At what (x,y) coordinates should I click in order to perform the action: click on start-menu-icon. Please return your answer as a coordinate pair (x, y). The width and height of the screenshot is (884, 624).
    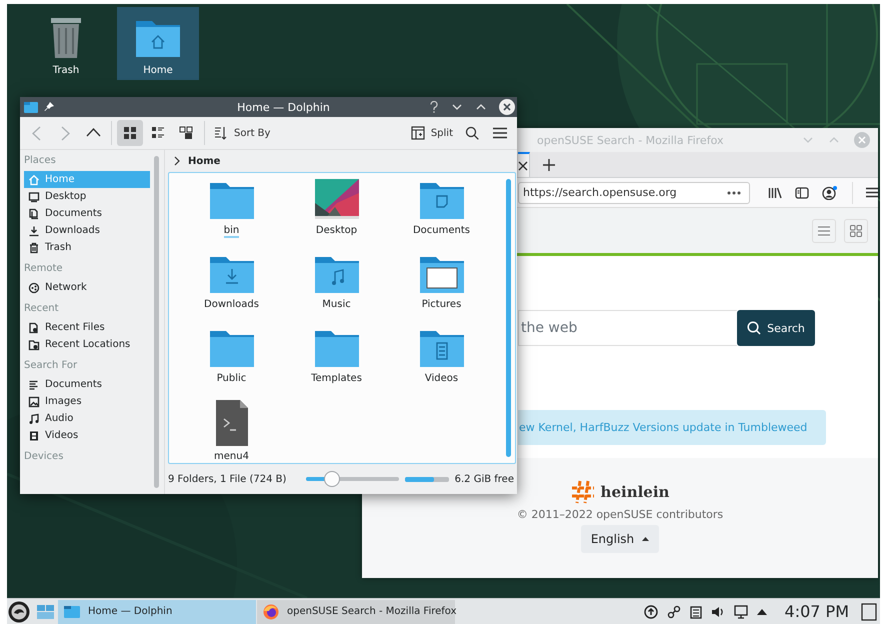
    Looking at the image, I should click on (19, 611).